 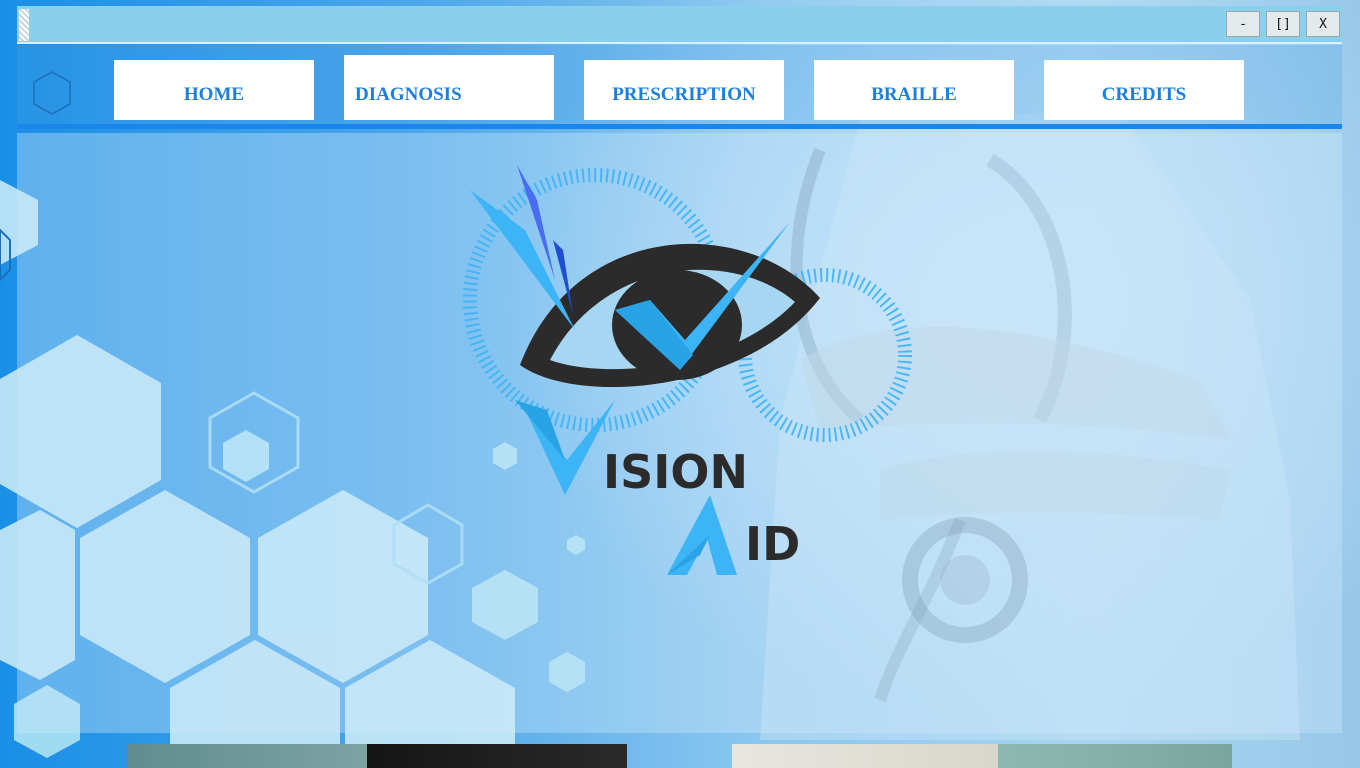 I want to click on hexagon-icon, so click(x=52, y=93).